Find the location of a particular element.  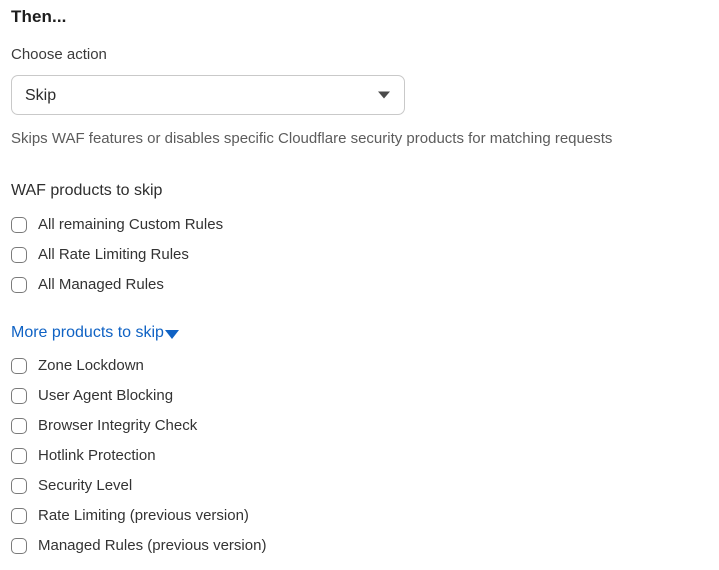

waf-products-heading: WAF products to skip is located at coordinates (87, 190).